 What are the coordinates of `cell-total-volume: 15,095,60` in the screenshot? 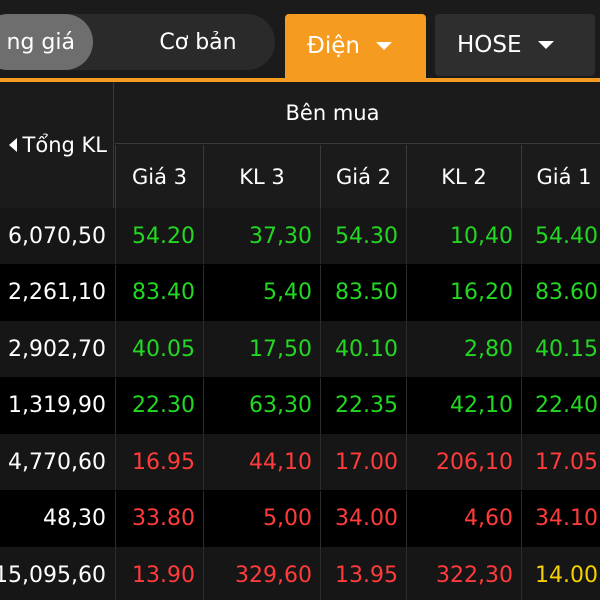 It's located at (53, 575).